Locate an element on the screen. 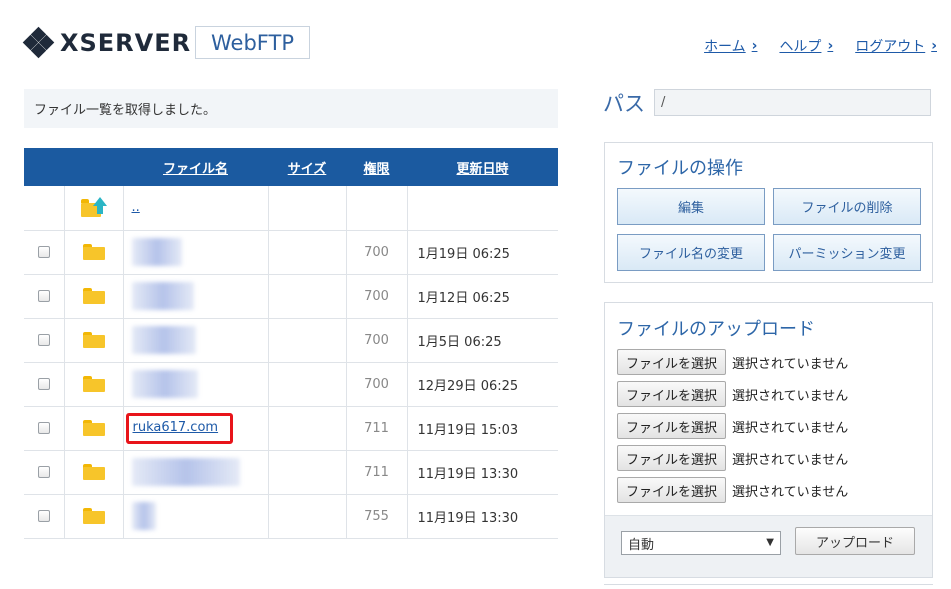 This screenshot has width=951, height=589. sort-by-size: サイズ is located at coordinates (307, 167).